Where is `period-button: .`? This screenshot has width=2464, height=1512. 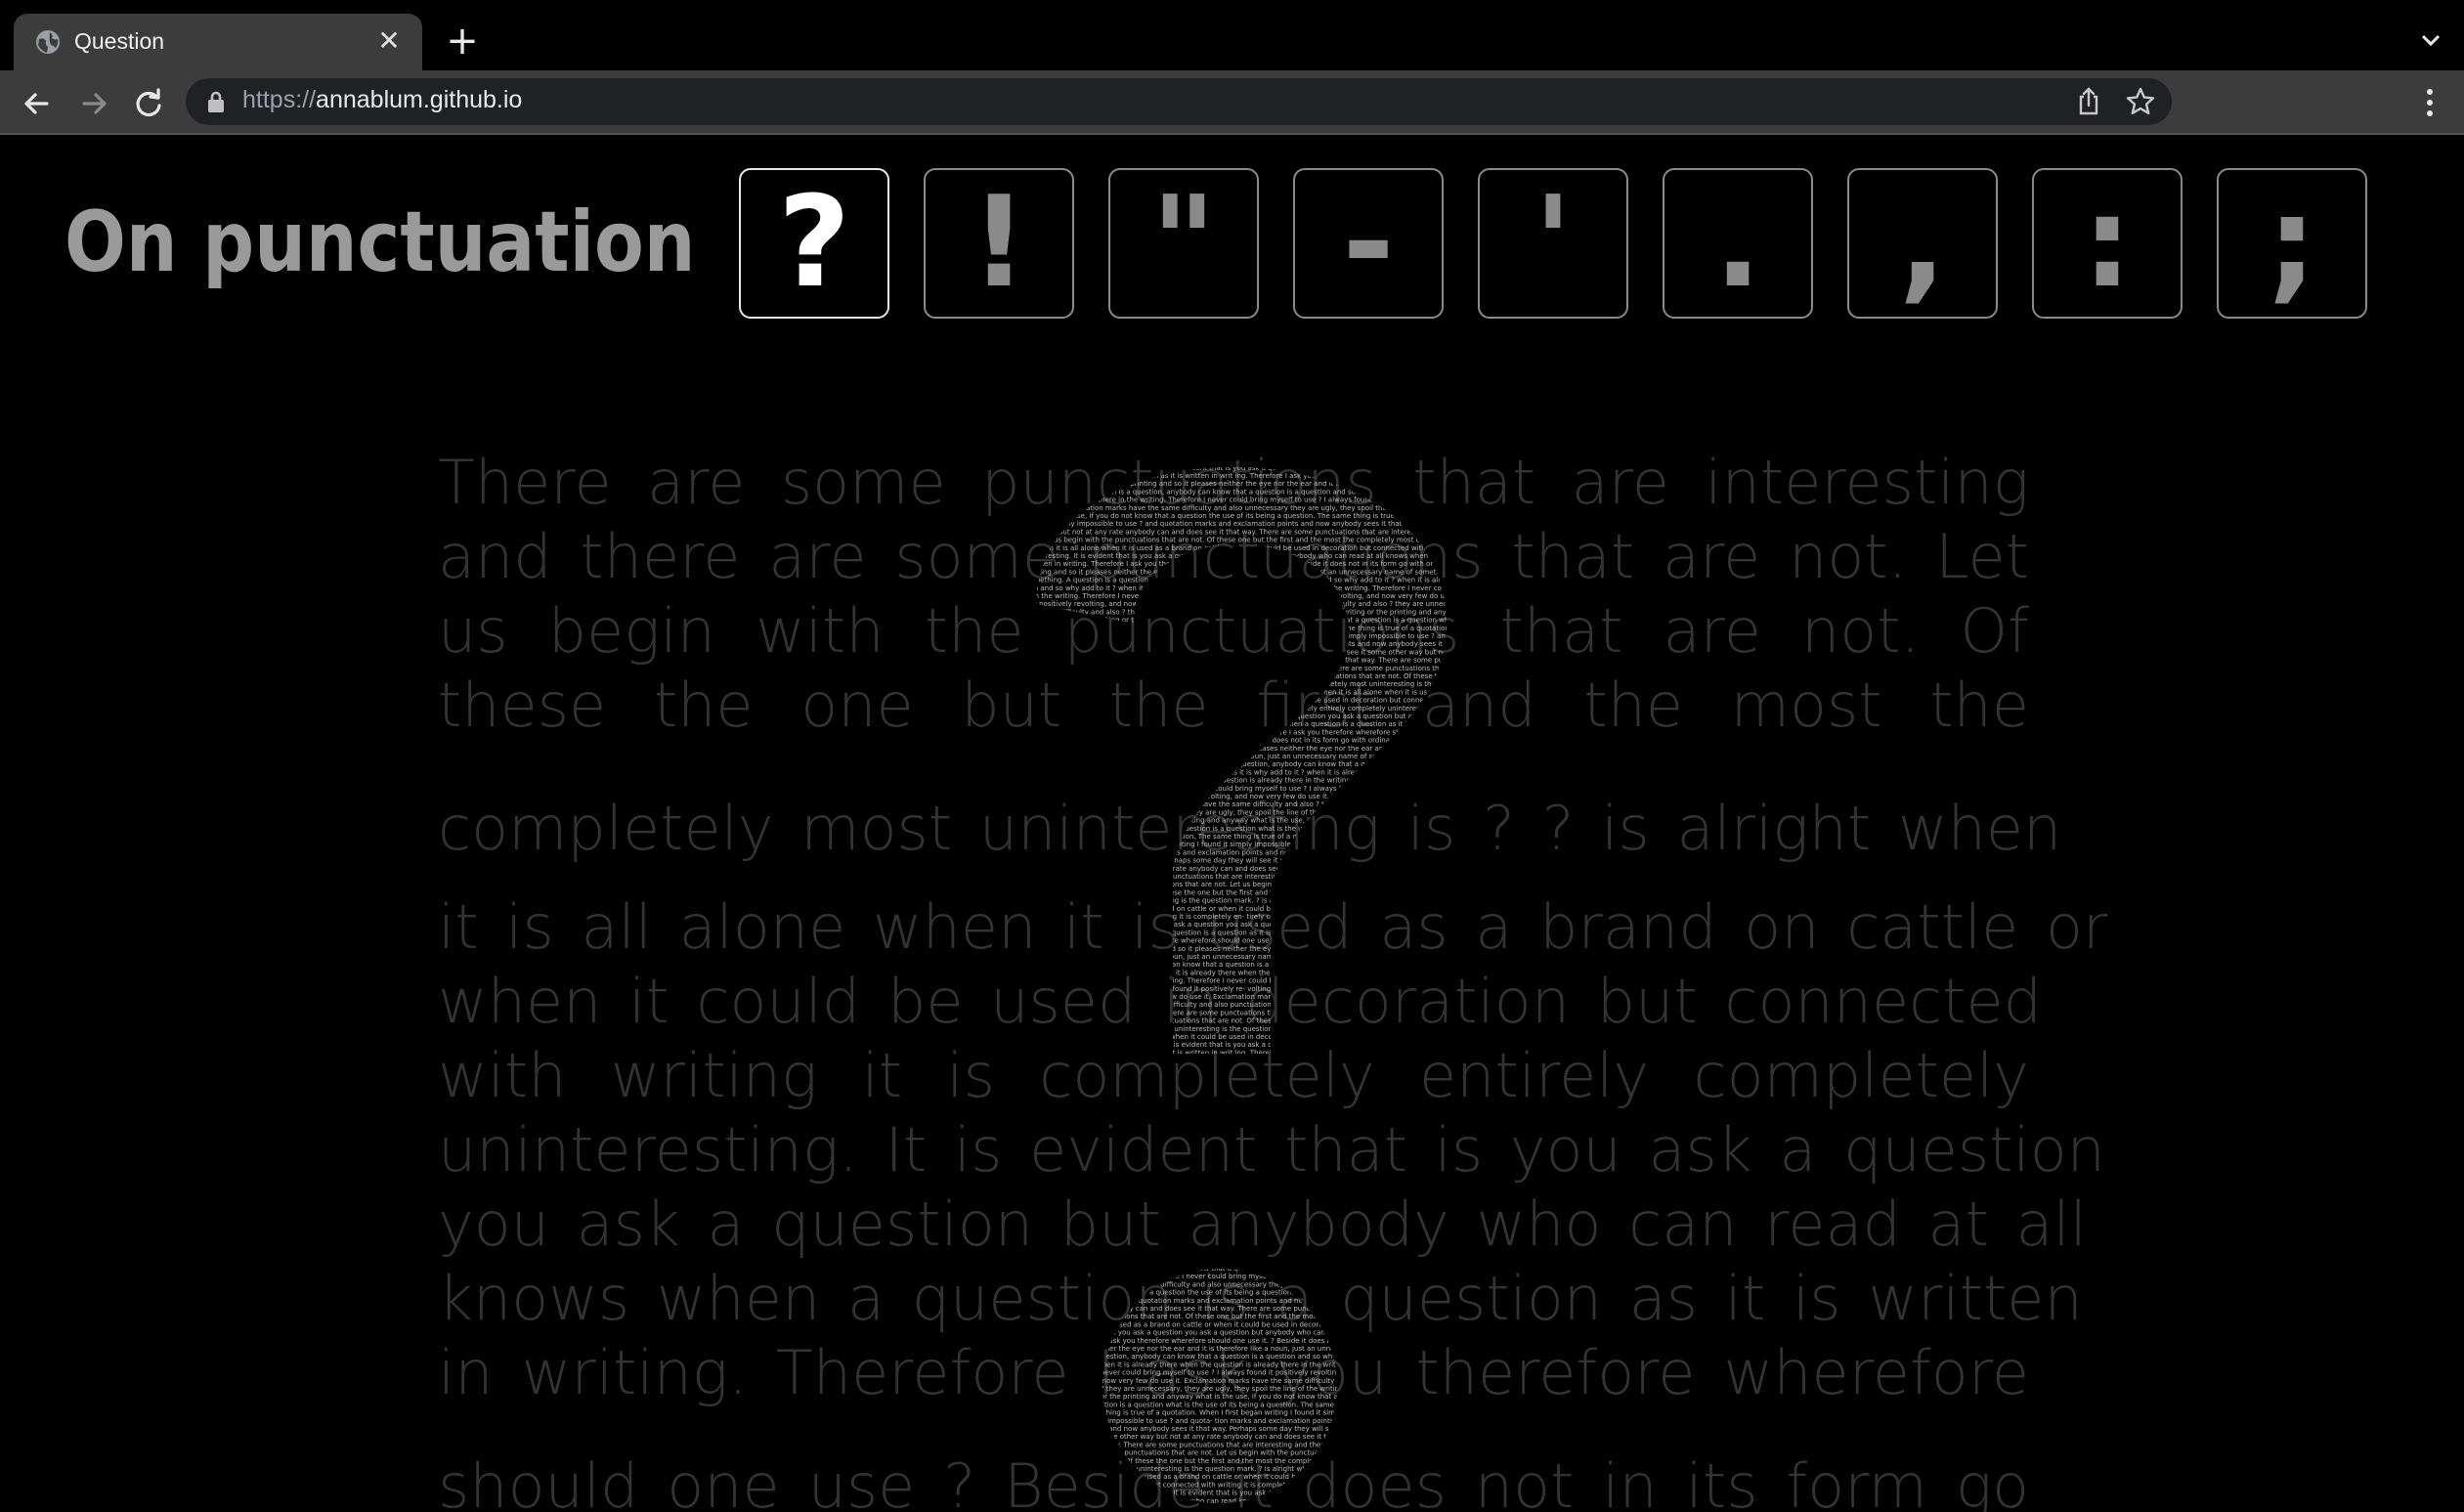
period-button: . is located at coordinates (1738, 243).